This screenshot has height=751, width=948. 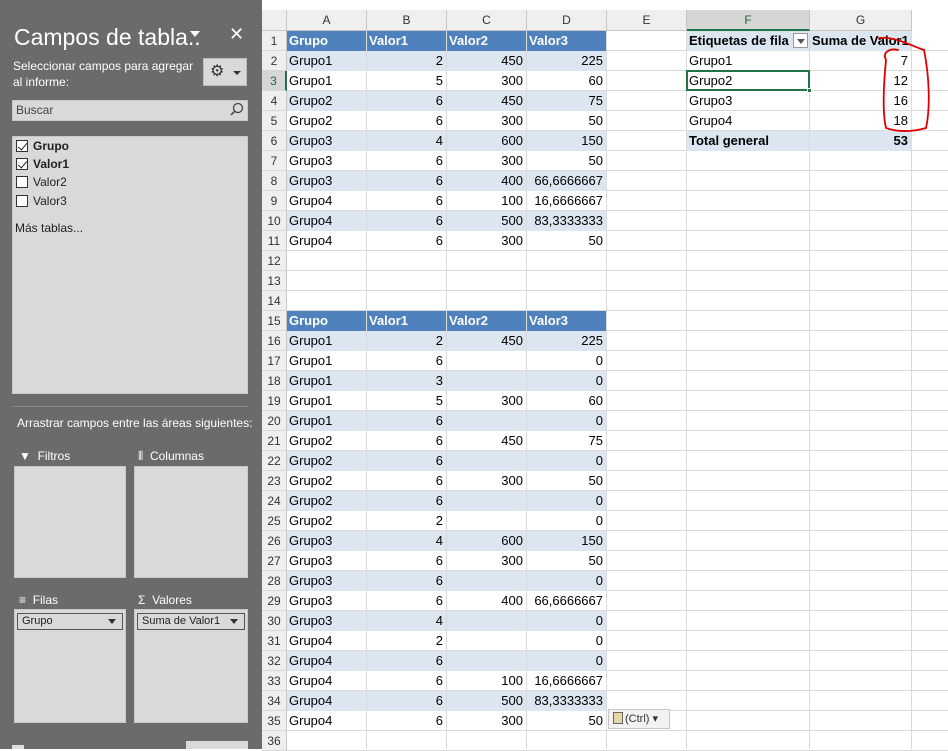 I want to click on pivot-row-value: 18, so click(x=860, y=121).